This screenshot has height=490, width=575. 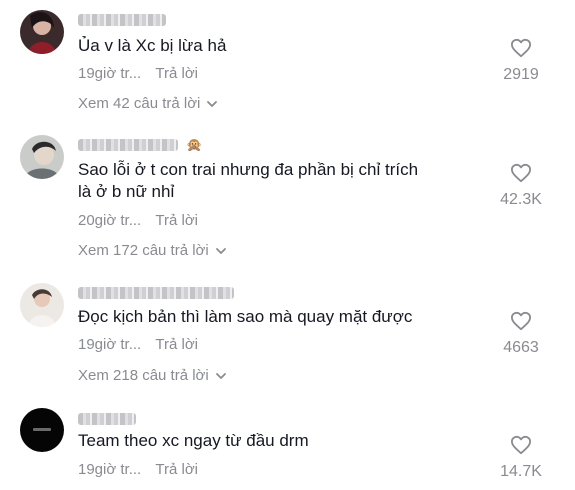 I want to click on like-area: 14.7K, so click(x=521, y=458).